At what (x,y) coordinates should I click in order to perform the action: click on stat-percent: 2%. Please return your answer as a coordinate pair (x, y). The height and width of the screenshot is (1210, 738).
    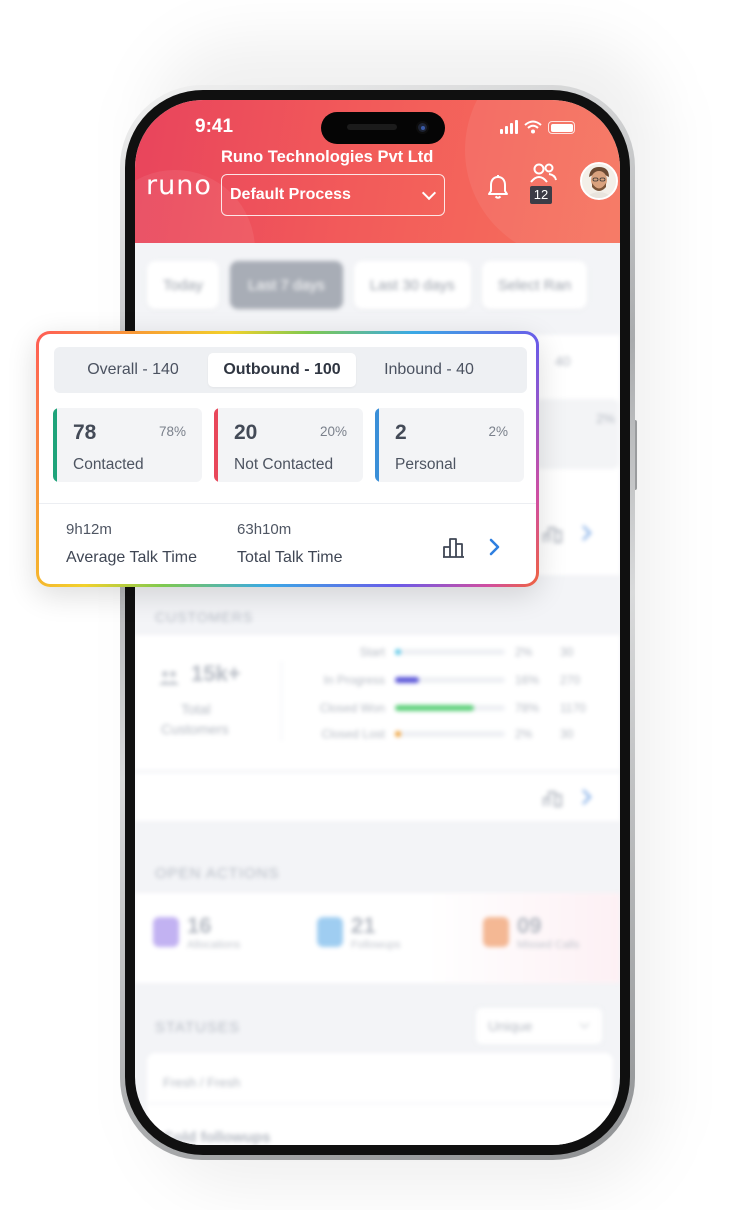
    Looking at the image, I should click on (498, 431).